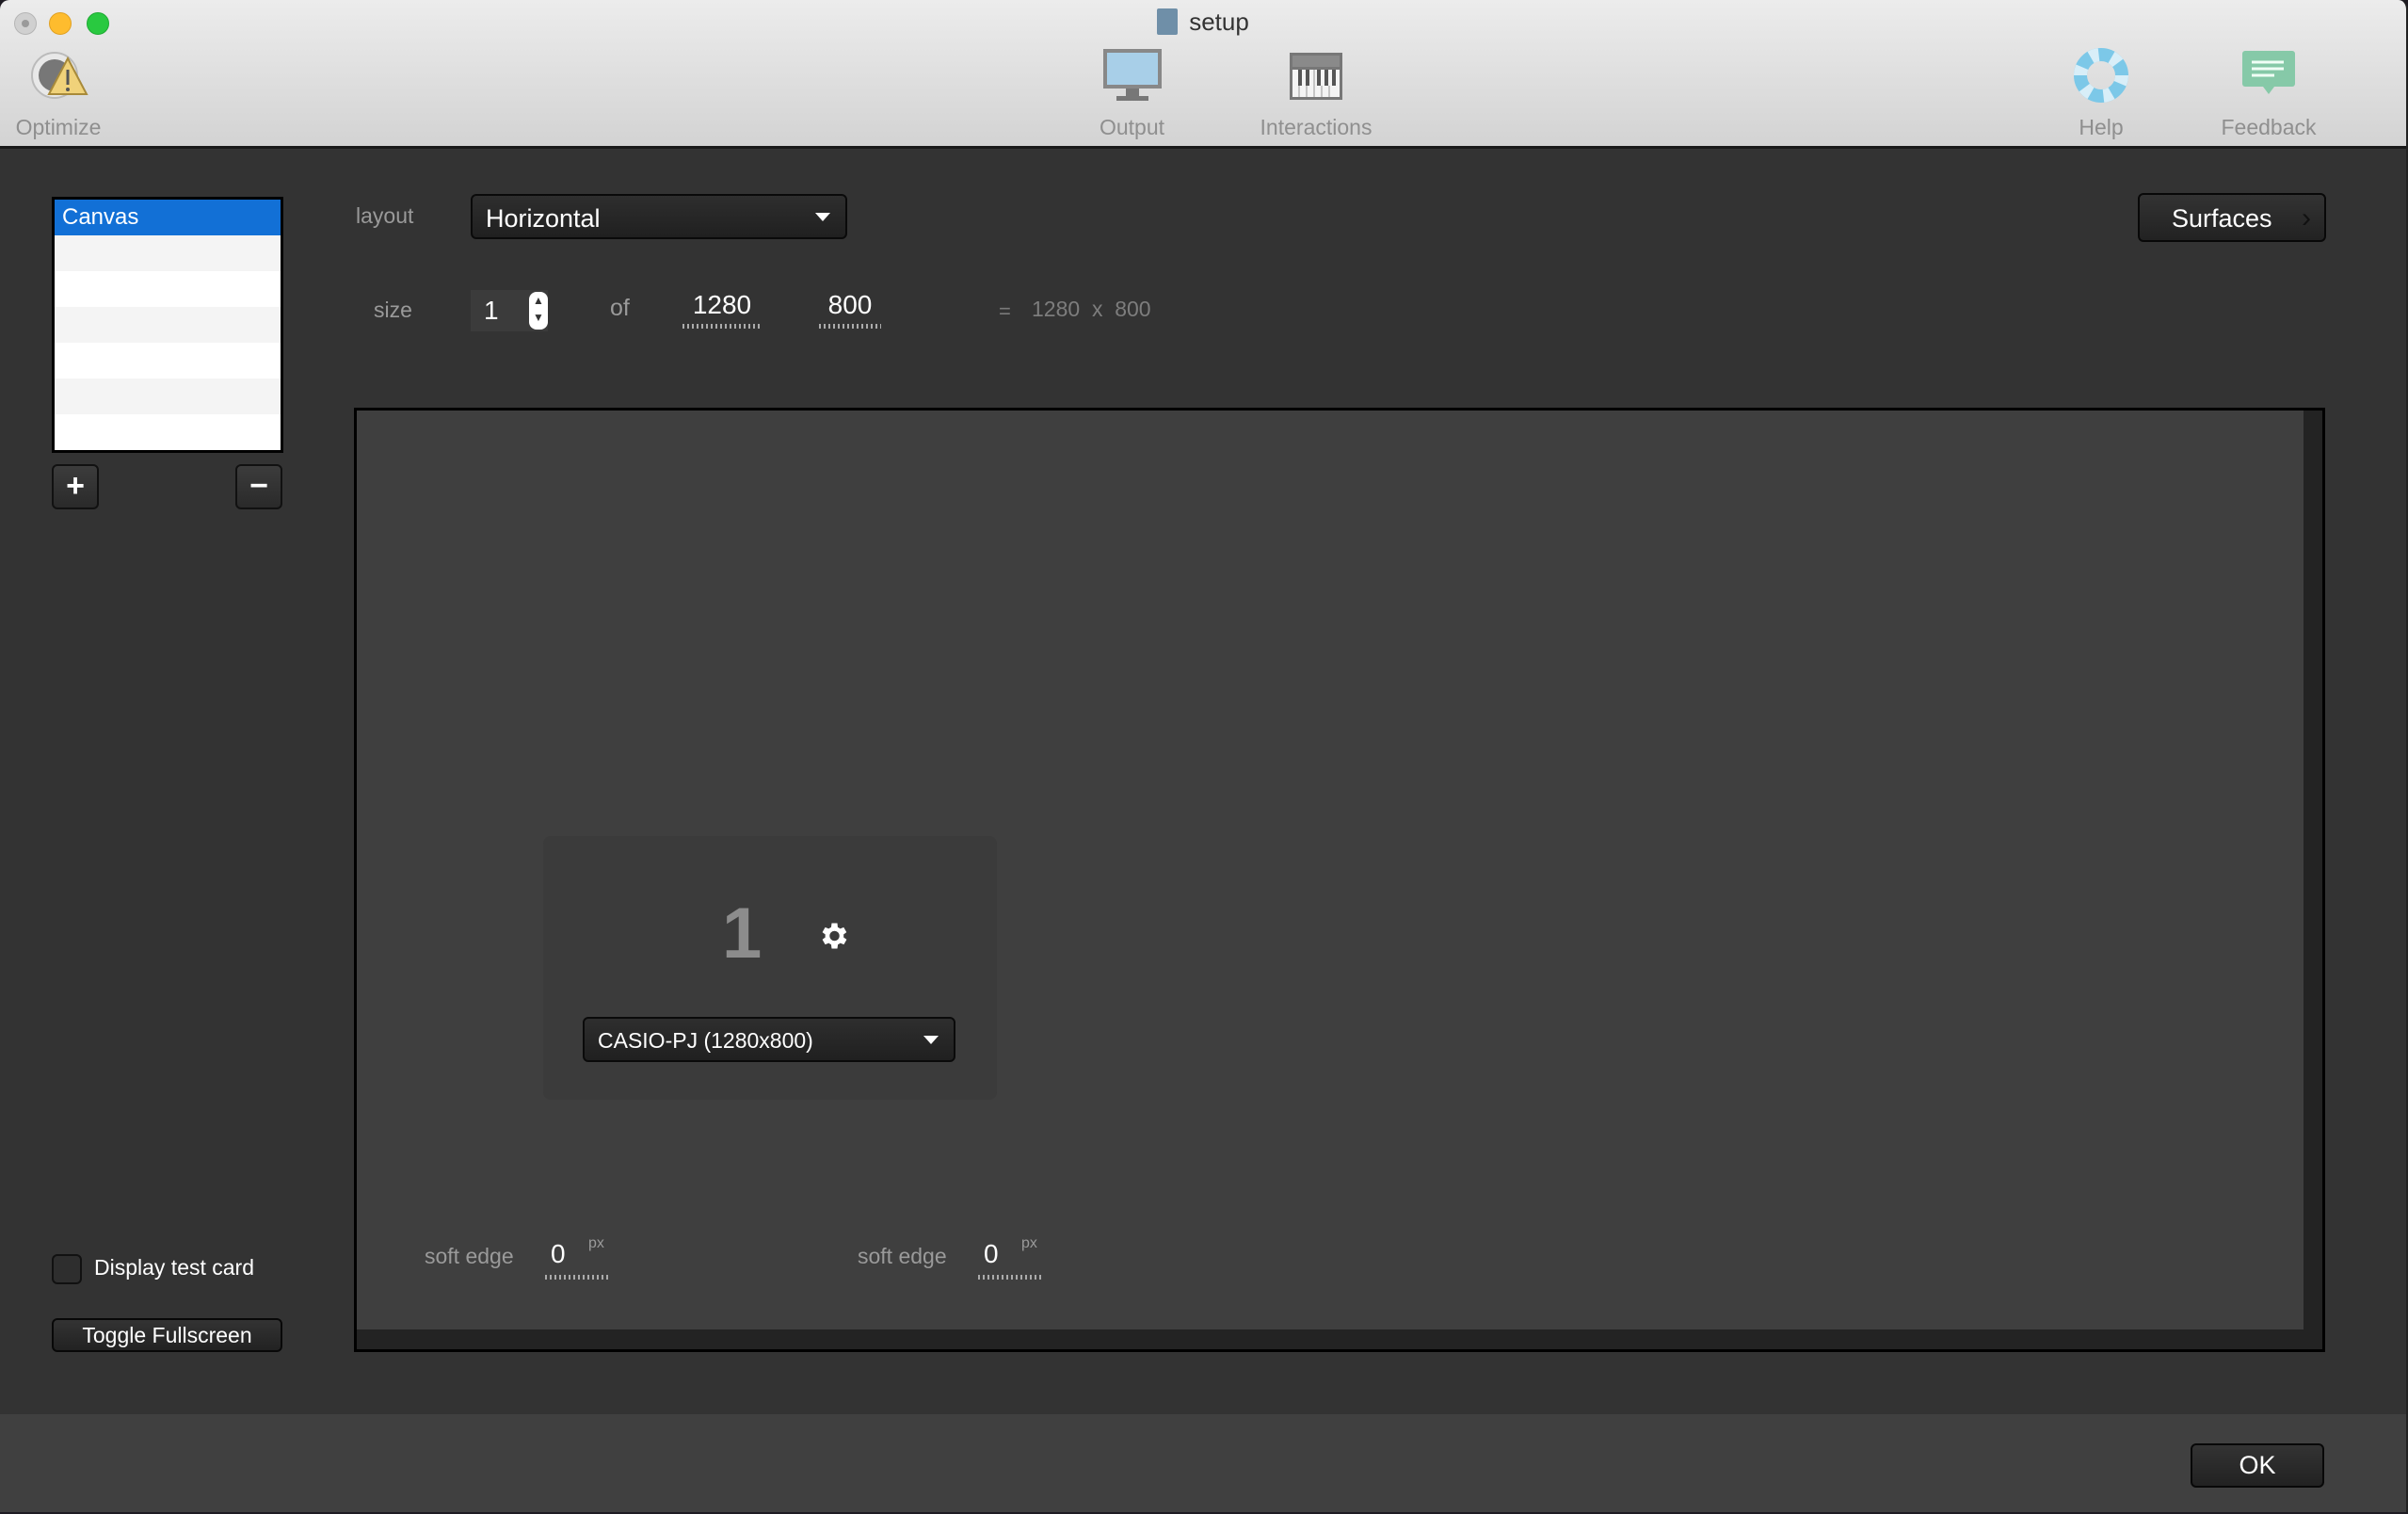 The image size is (2408, 1514). I want to click on toolbar-output-label: Output, so click(1132, 127).